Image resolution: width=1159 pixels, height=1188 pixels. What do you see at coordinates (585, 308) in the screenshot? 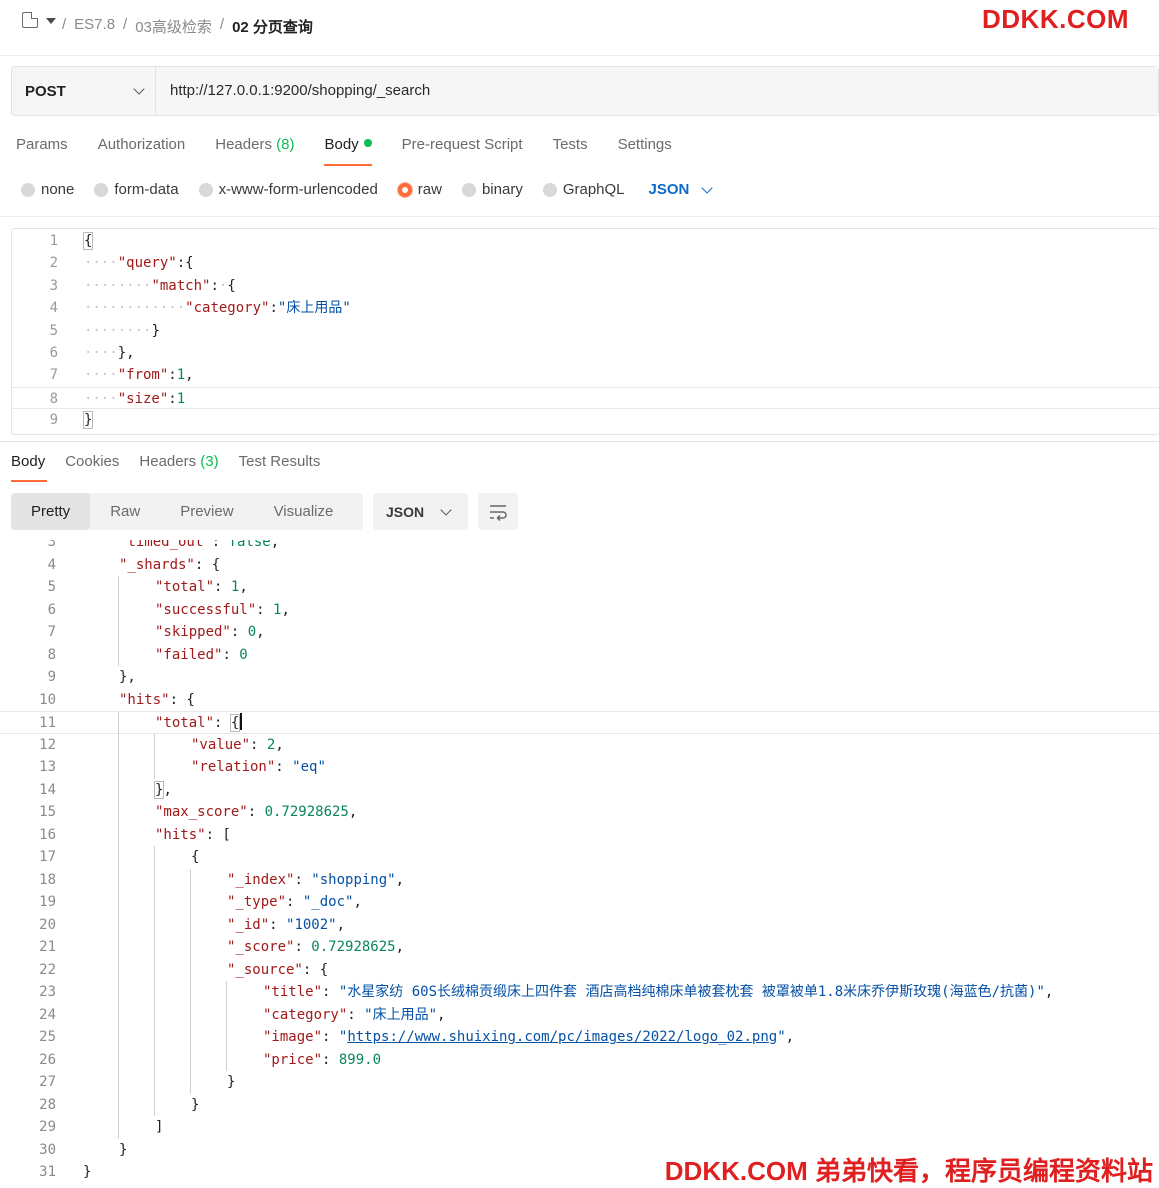
I see `code-line: 4 ············"category":"床上用品"` at bounding box center [585, 308].